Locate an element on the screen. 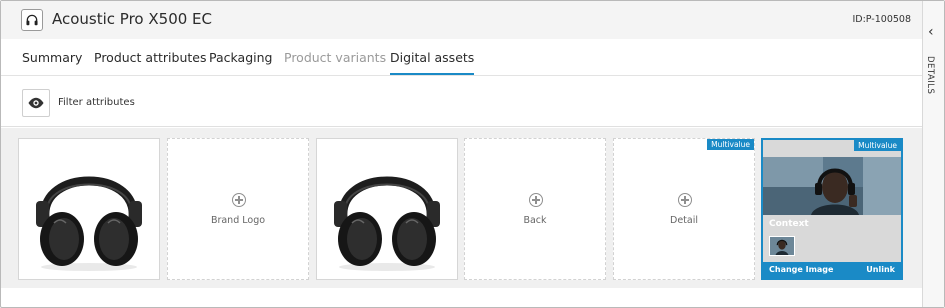 The width and height of the screenshot is (945, 308). filter-toggle-button is located at coordinates (36, 103).